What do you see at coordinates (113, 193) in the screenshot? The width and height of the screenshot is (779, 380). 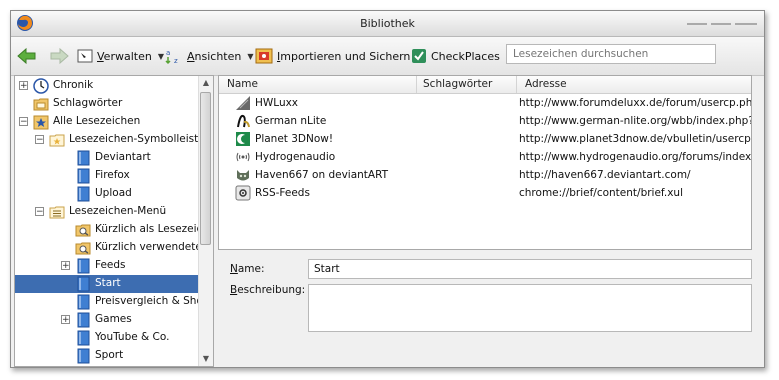 I see `tree-item-label: Upload` at bounding box center [113, 193].